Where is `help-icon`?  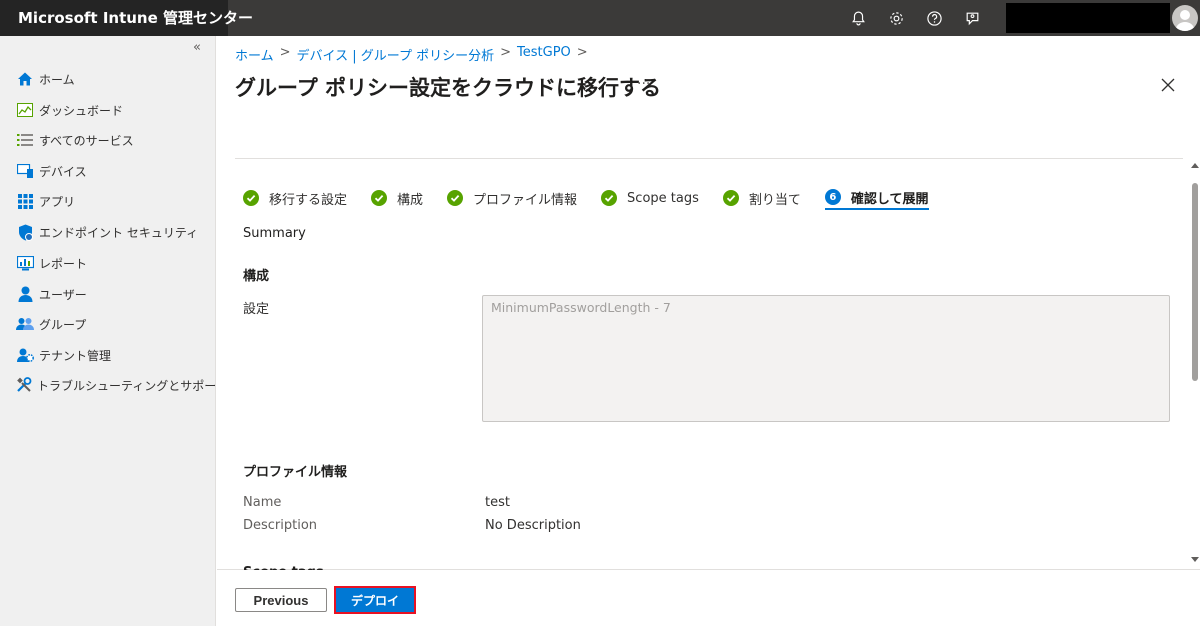
help-icon is located at coordinates (934, 18).